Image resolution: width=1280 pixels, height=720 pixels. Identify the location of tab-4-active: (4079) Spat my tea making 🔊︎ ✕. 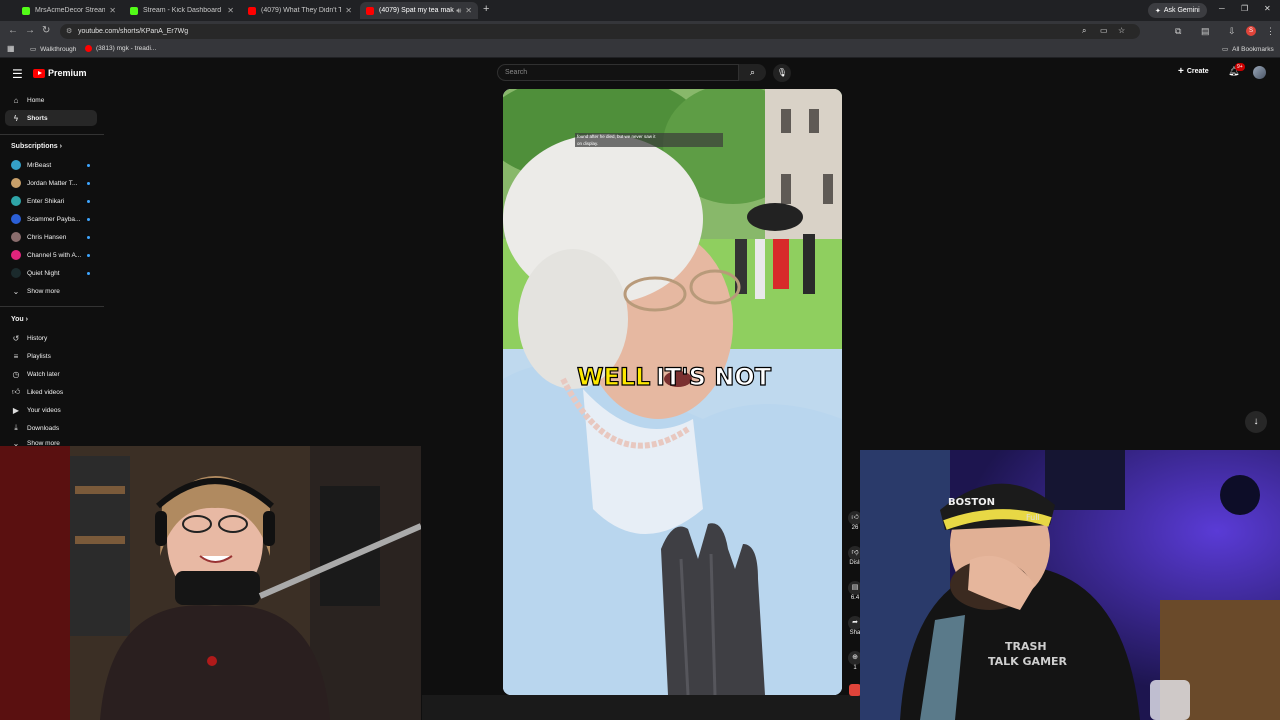
(419, 10).